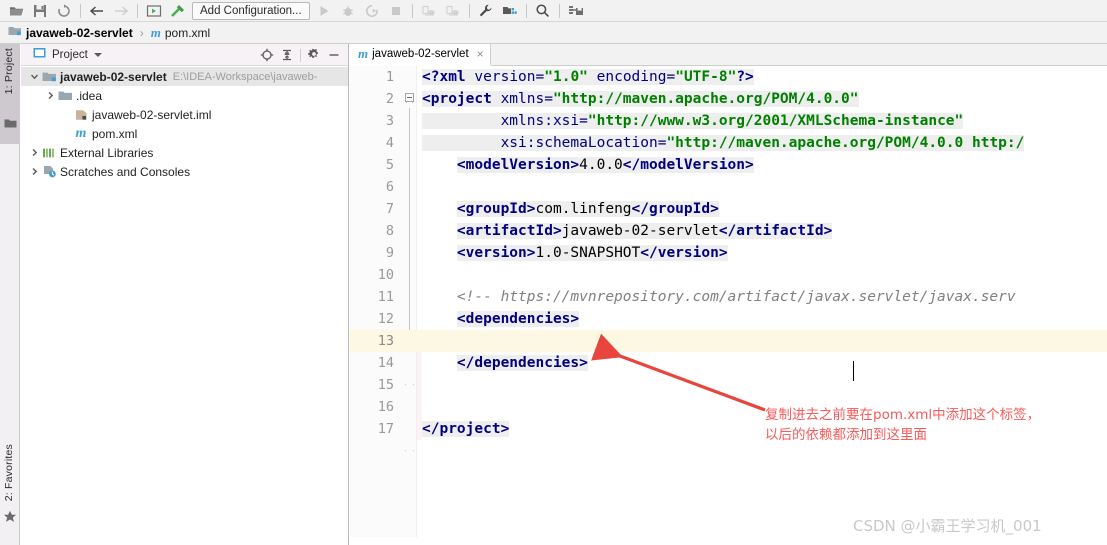  Describe the element at coordinates (184, 152) in the screenshot. I see `tree-item-external-libraries: External Libraries` at that location.